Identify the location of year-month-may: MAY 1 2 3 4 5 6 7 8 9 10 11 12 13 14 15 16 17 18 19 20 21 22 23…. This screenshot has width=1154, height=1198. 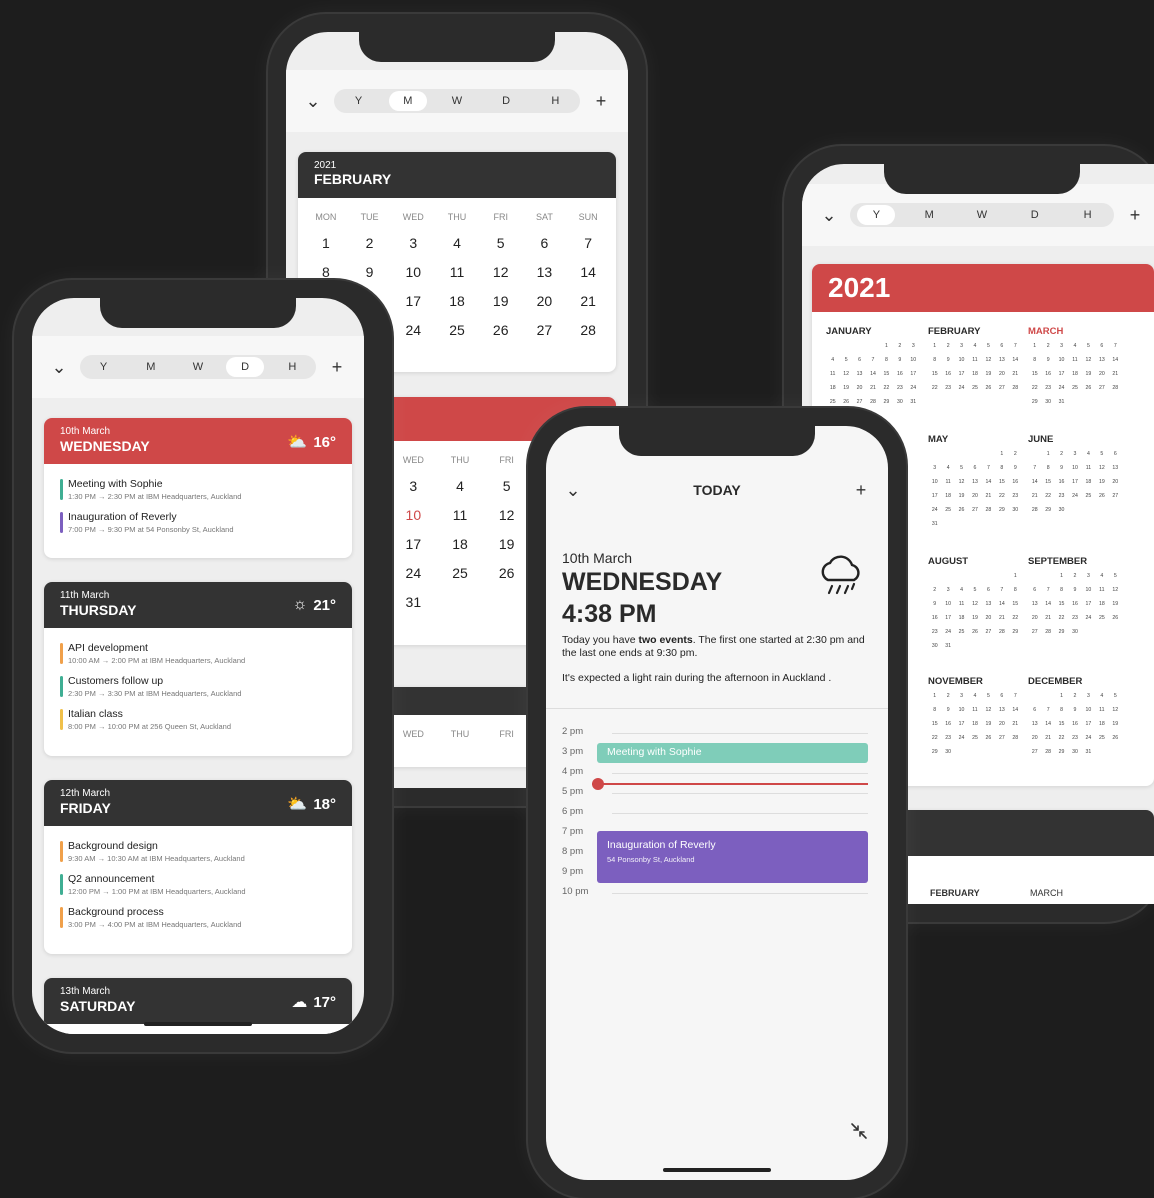
(975, 480).